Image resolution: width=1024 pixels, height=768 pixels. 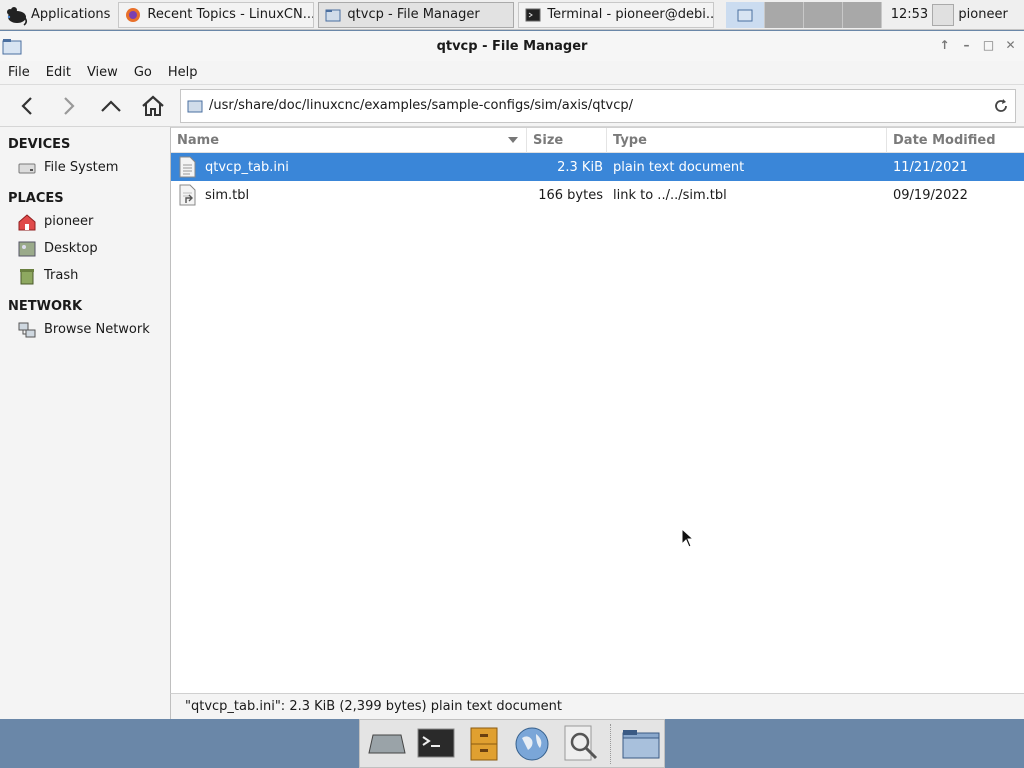 I want to click on file-size: 166 bytes, so click(x=570, y=195).